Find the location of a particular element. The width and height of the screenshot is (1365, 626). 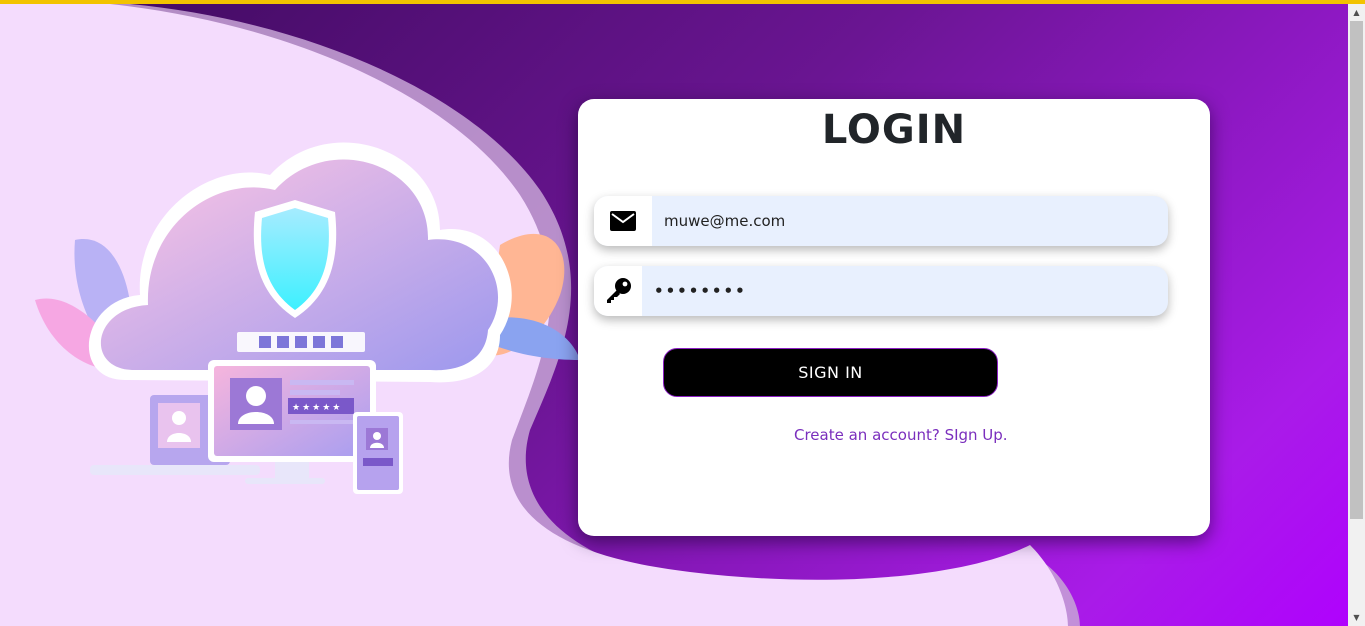

email-field-group is located at coordinates (881, 221).